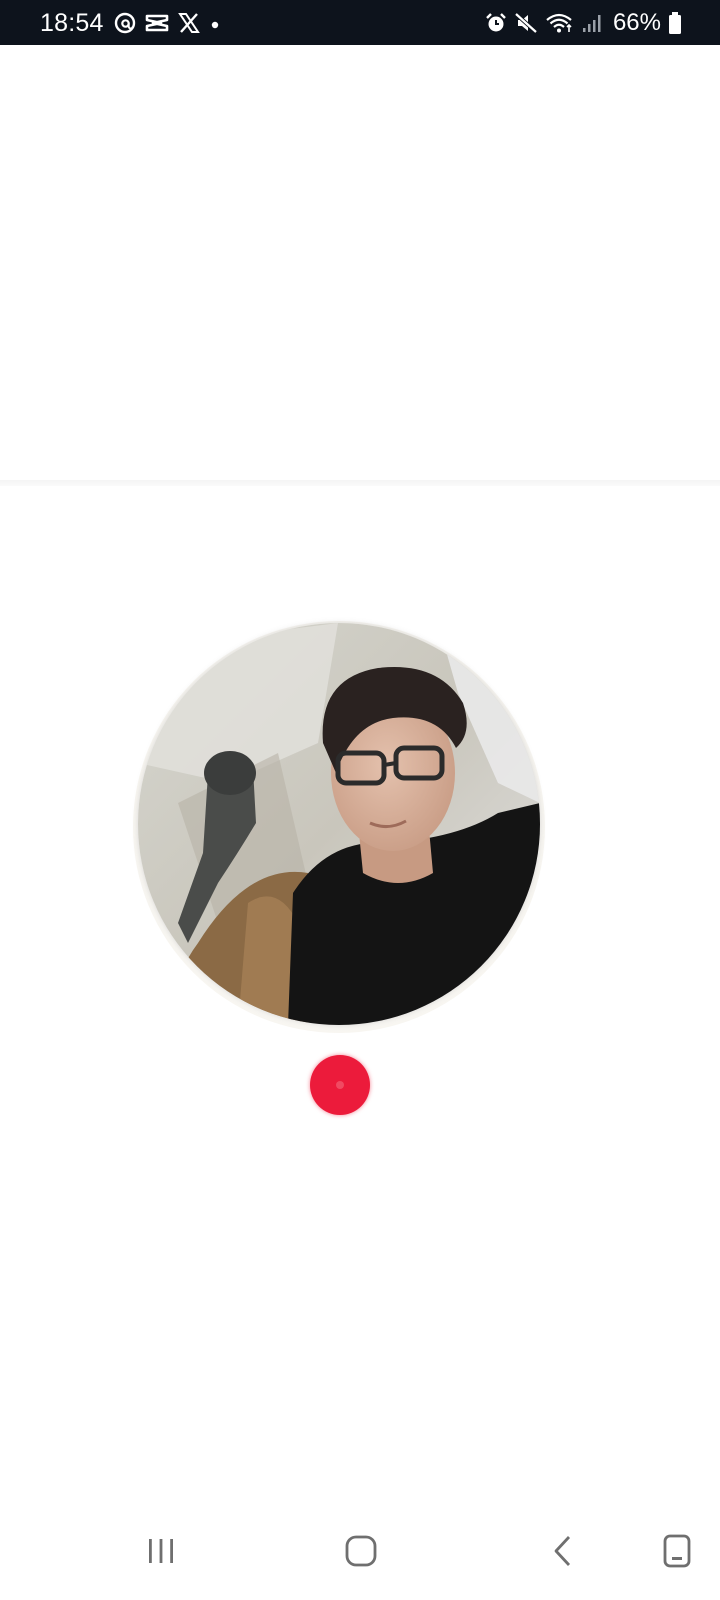 This screenshot has width=720, height=1600. I want to click on alarm-icon, so click(496, 23).